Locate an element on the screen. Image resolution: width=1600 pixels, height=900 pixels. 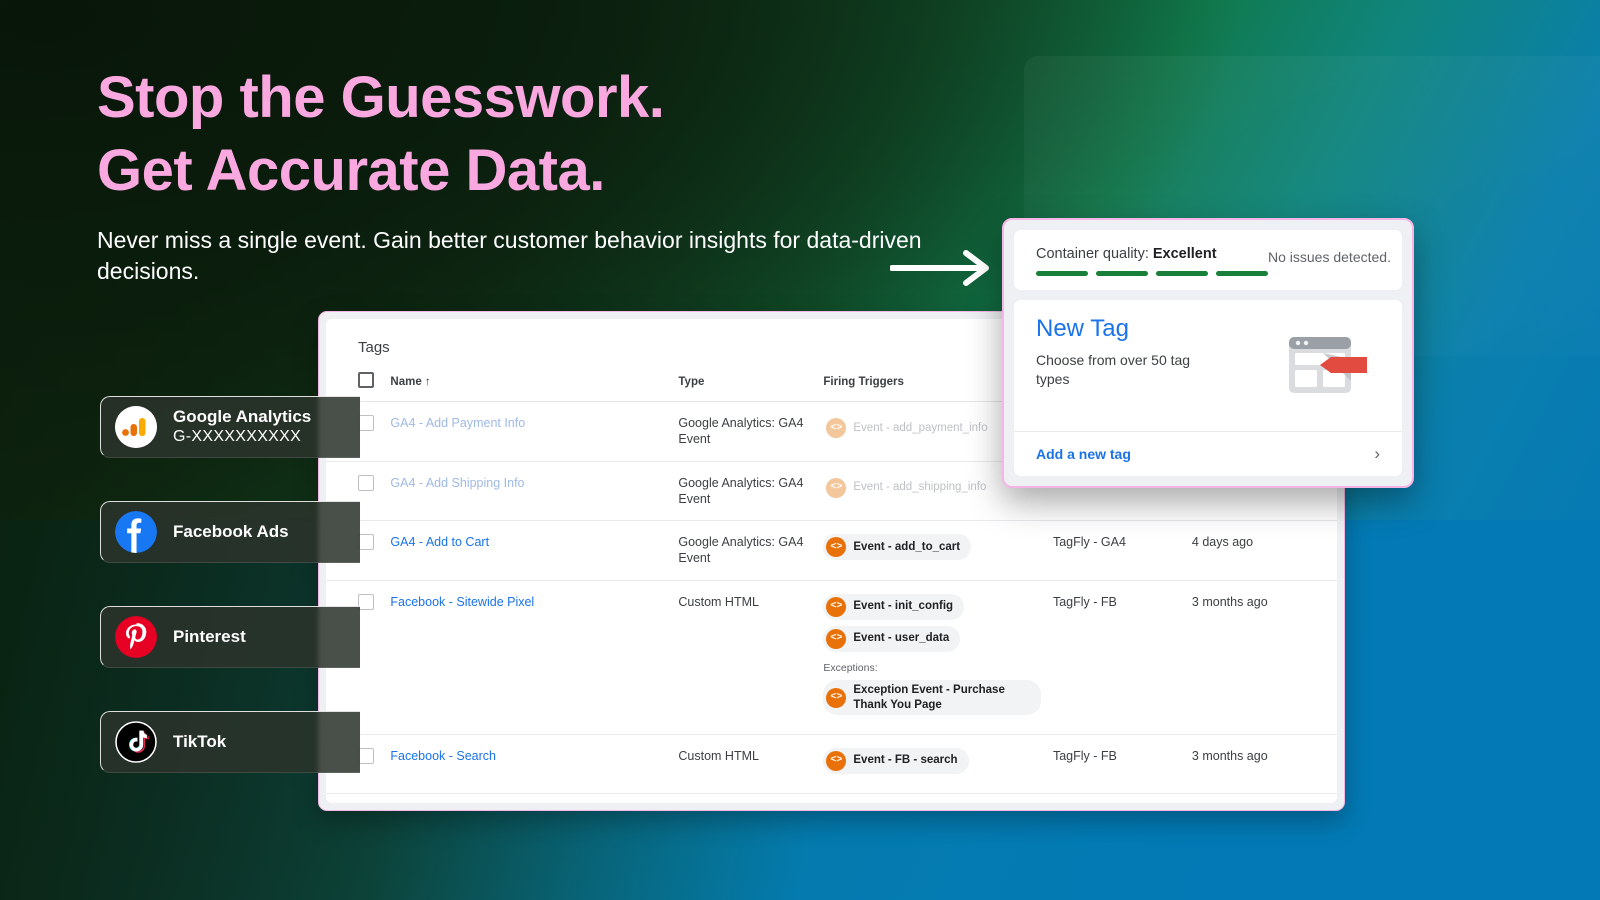
cell-tag-name: GA4 - Add Shipping Info is located at coordinates (528, 491).